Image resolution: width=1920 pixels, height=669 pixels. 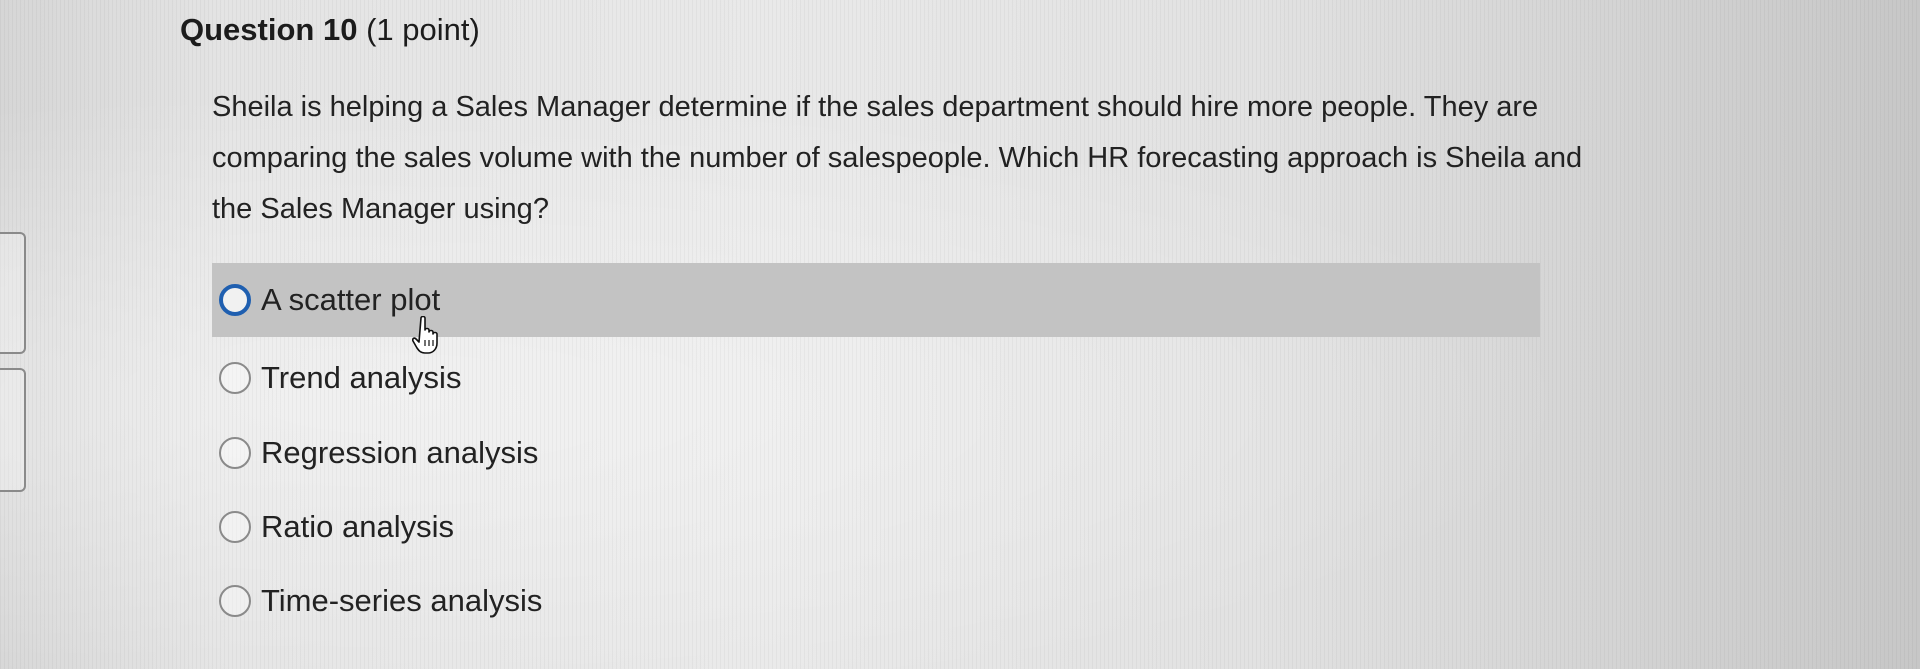 I want to click on answer-option-label: Ratio analysis, so click(x=357, y=526).